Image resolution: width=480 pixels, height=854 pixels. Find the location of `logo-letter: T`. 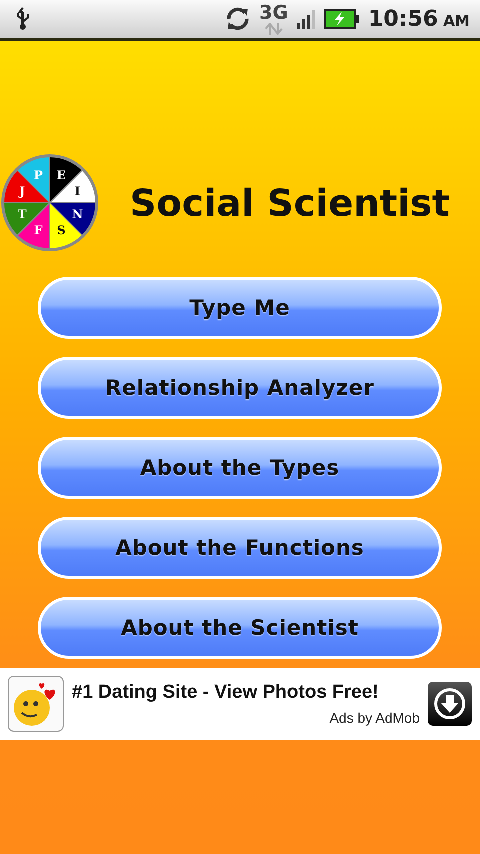

logo-letter: T is located at coordinates (22, 214).